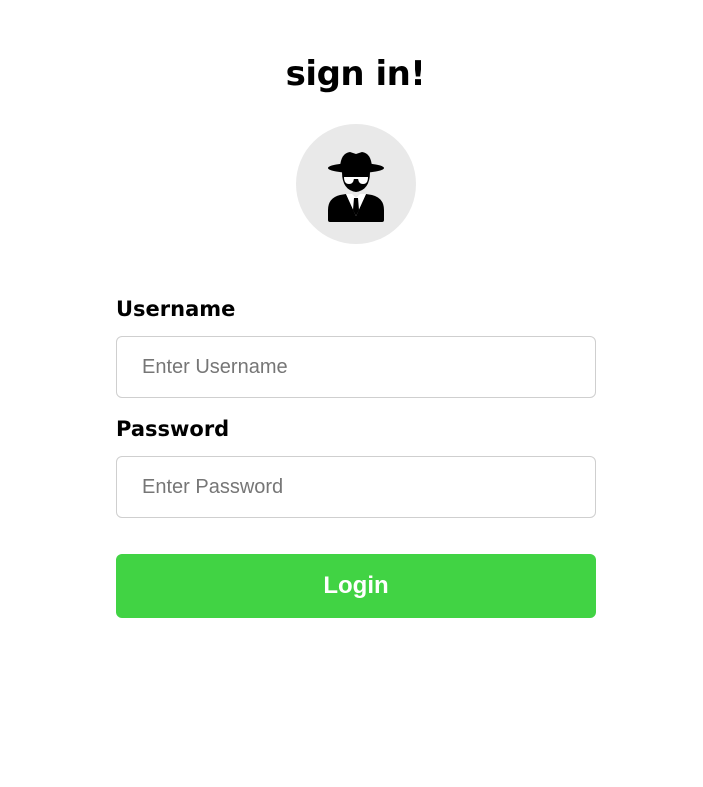 The height and width of the screenshot is (787, 703). I want to click on page-title: sign in!, so click(355, 74).